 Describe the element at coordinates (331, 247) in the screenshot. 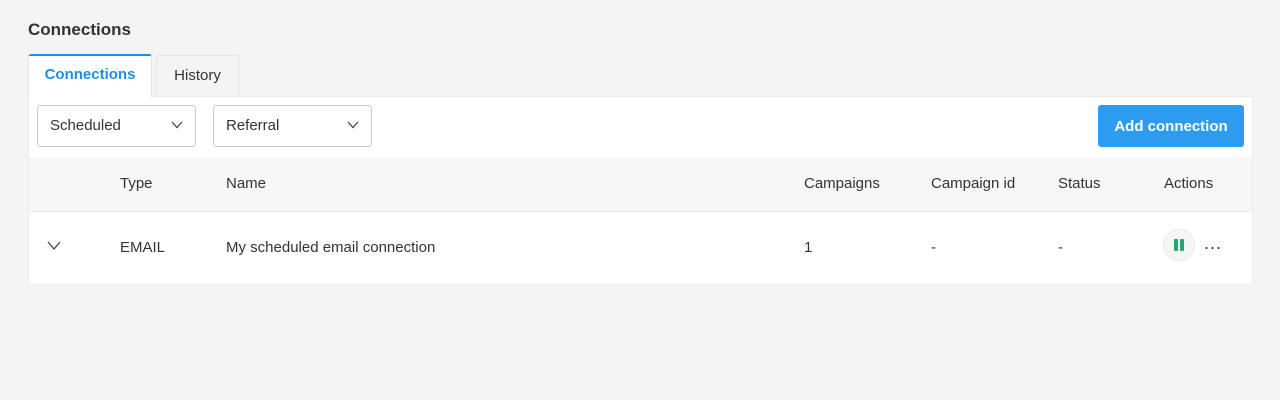

I see `row-name: My scheduled email connection` at that location.